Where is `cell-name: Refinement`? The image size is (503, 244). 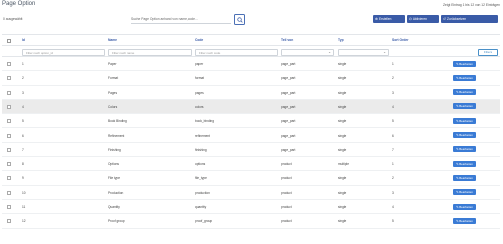 cell-name: Refinement is located at coordinates (116, 135).